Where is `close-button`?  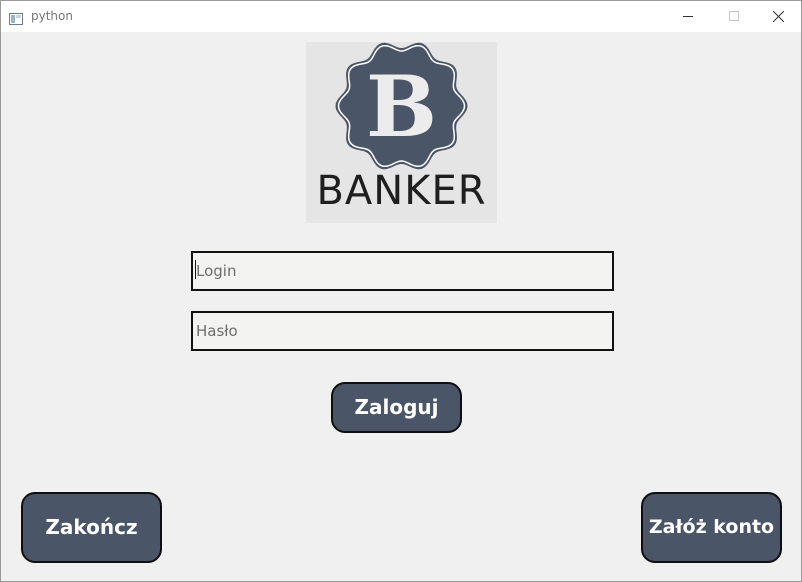 close-button is located at coordinates (778, 16).